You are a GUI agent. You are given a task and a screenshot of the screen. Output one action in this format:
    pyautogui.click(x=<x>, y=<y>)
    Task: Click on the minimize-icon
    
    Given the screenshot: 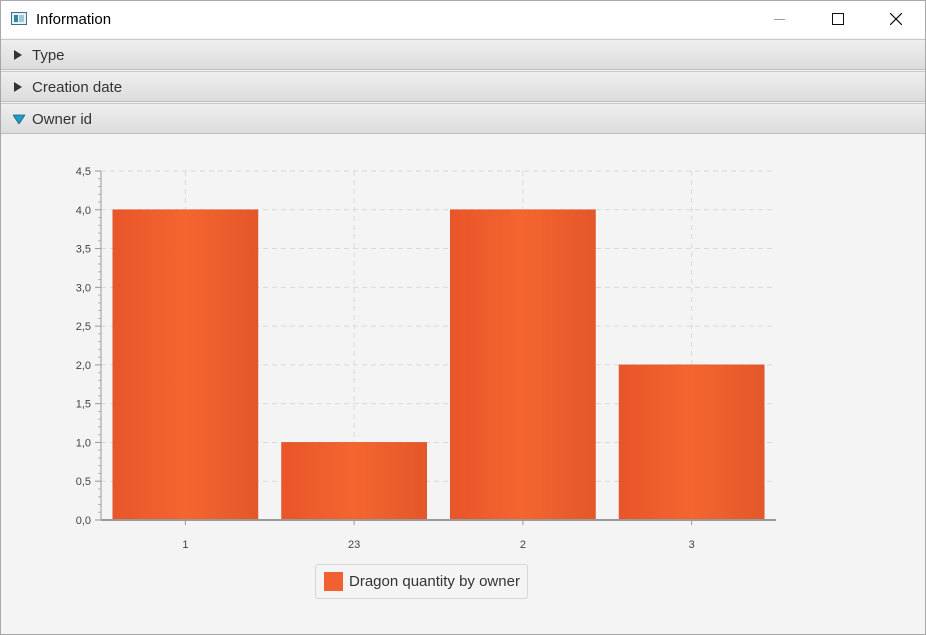 What is the action you would take?
    pyautogui.click(x=779, y=19)
    